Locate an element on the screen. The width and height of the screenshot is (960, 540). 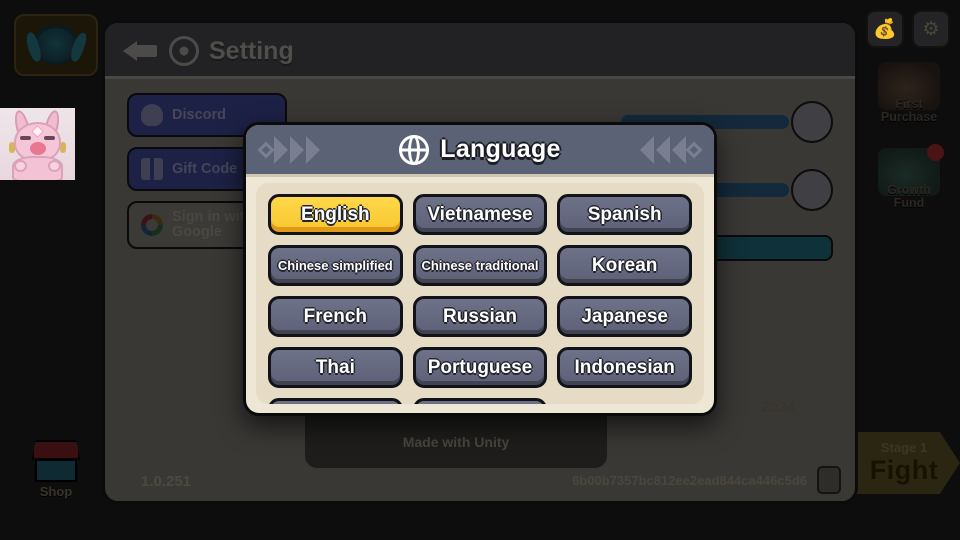
ornament-left is located at coordinates (288, 149).